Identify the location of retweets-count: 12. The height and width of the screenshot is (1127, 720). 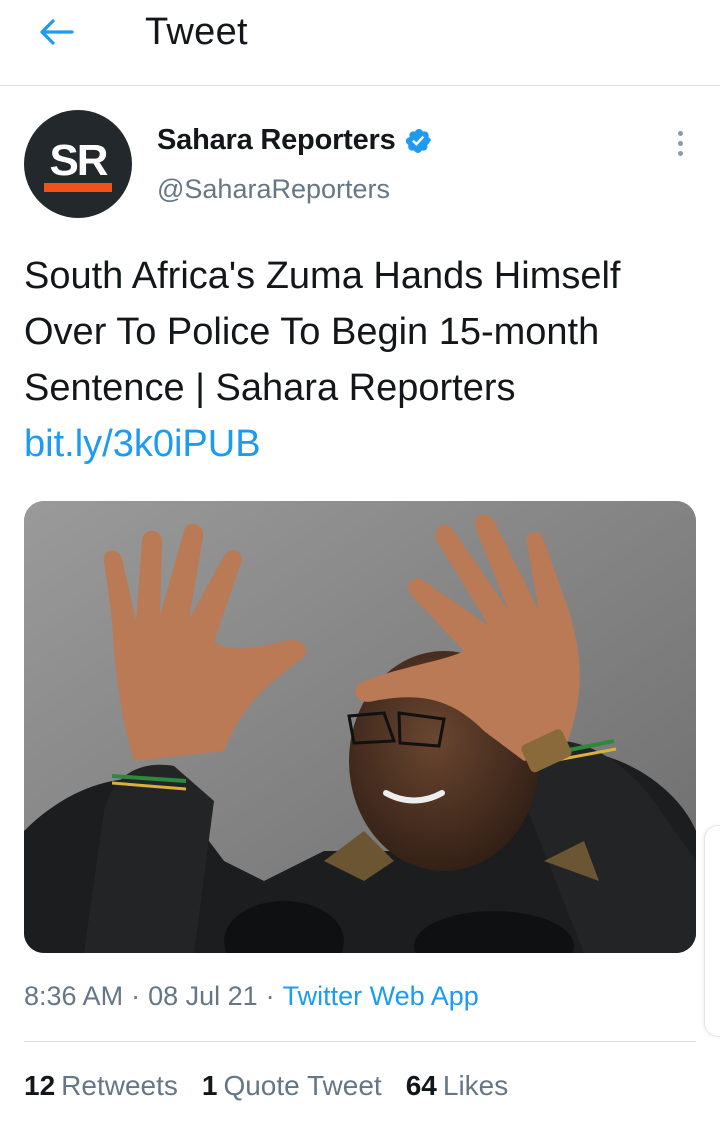
(40, 1085).